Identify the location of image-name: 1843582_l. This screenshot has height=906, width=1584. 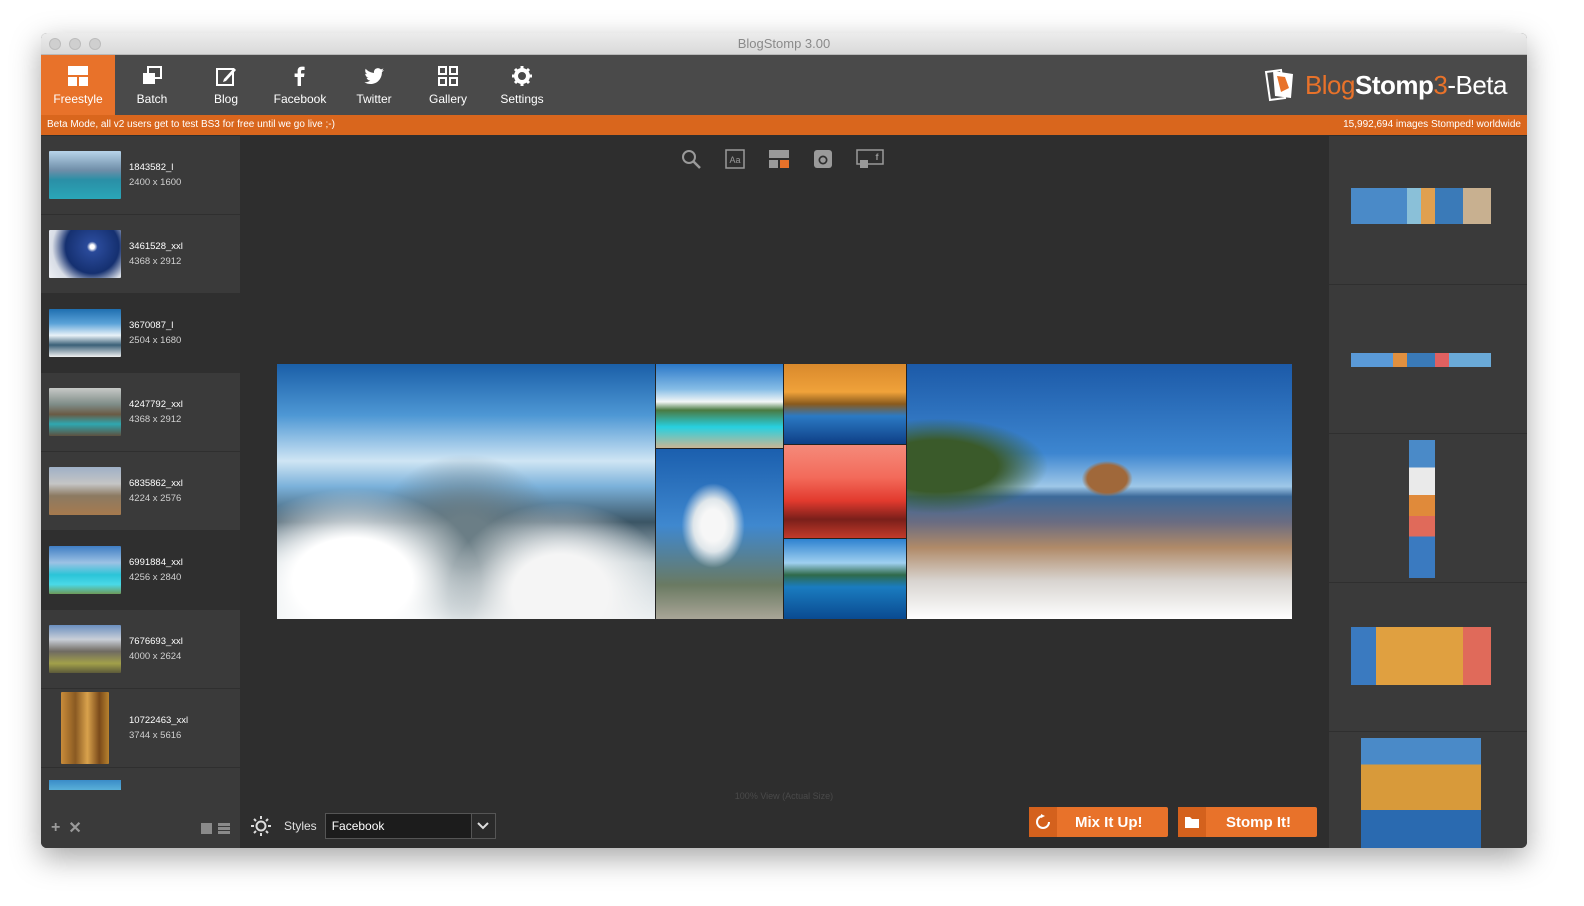
(151, 167).